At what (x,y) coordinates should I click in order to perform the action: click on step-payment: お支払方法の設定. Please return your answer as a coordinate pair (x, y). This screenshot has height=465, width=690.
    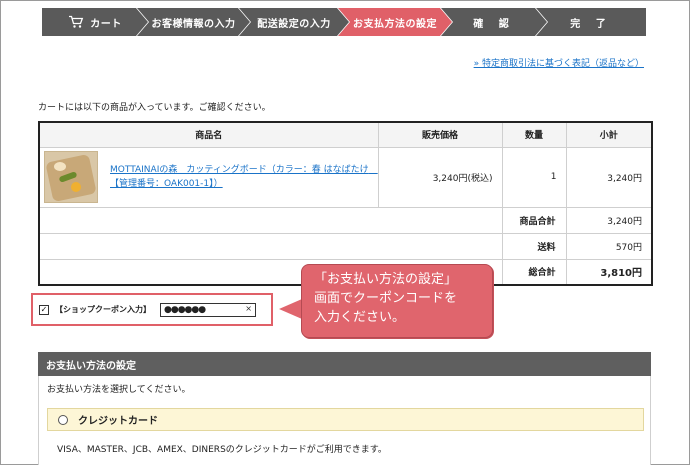
    Looking at the image, I should click on (395, 22).